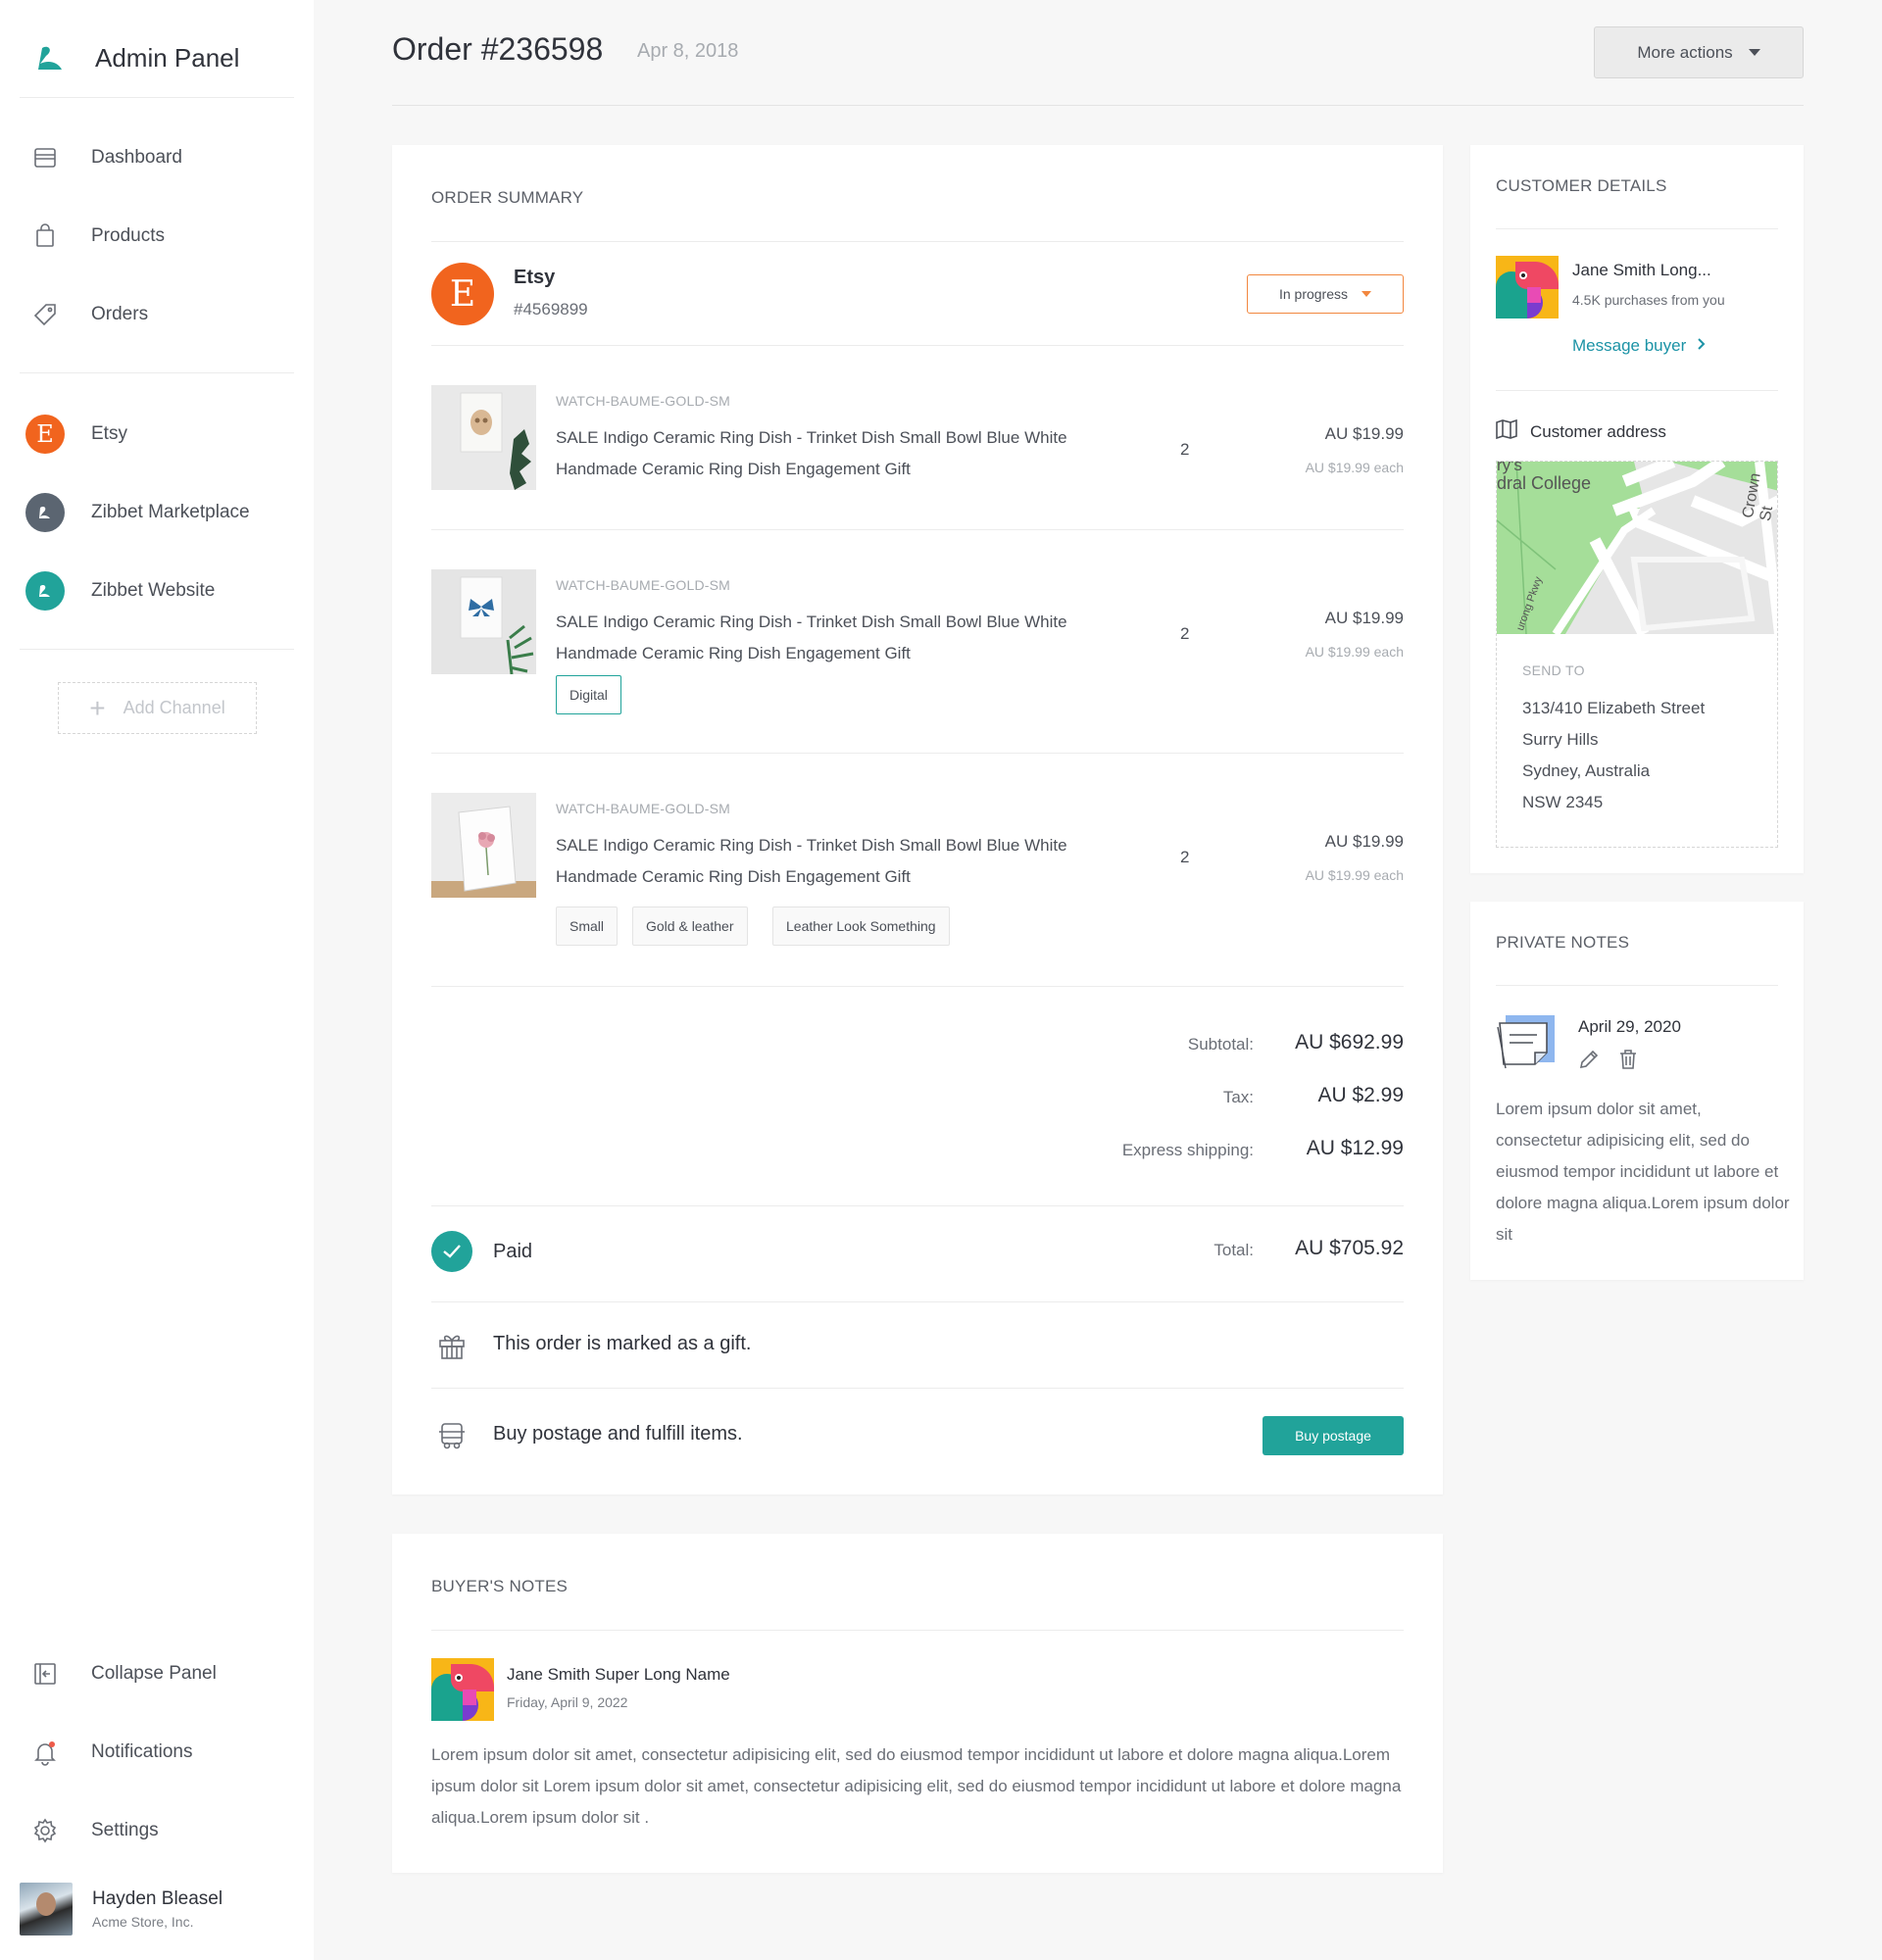  What do you see at coordinates (535, 277) in the screenshot?
I see `channel-name: Etsy` at bounding box center [535, 277].